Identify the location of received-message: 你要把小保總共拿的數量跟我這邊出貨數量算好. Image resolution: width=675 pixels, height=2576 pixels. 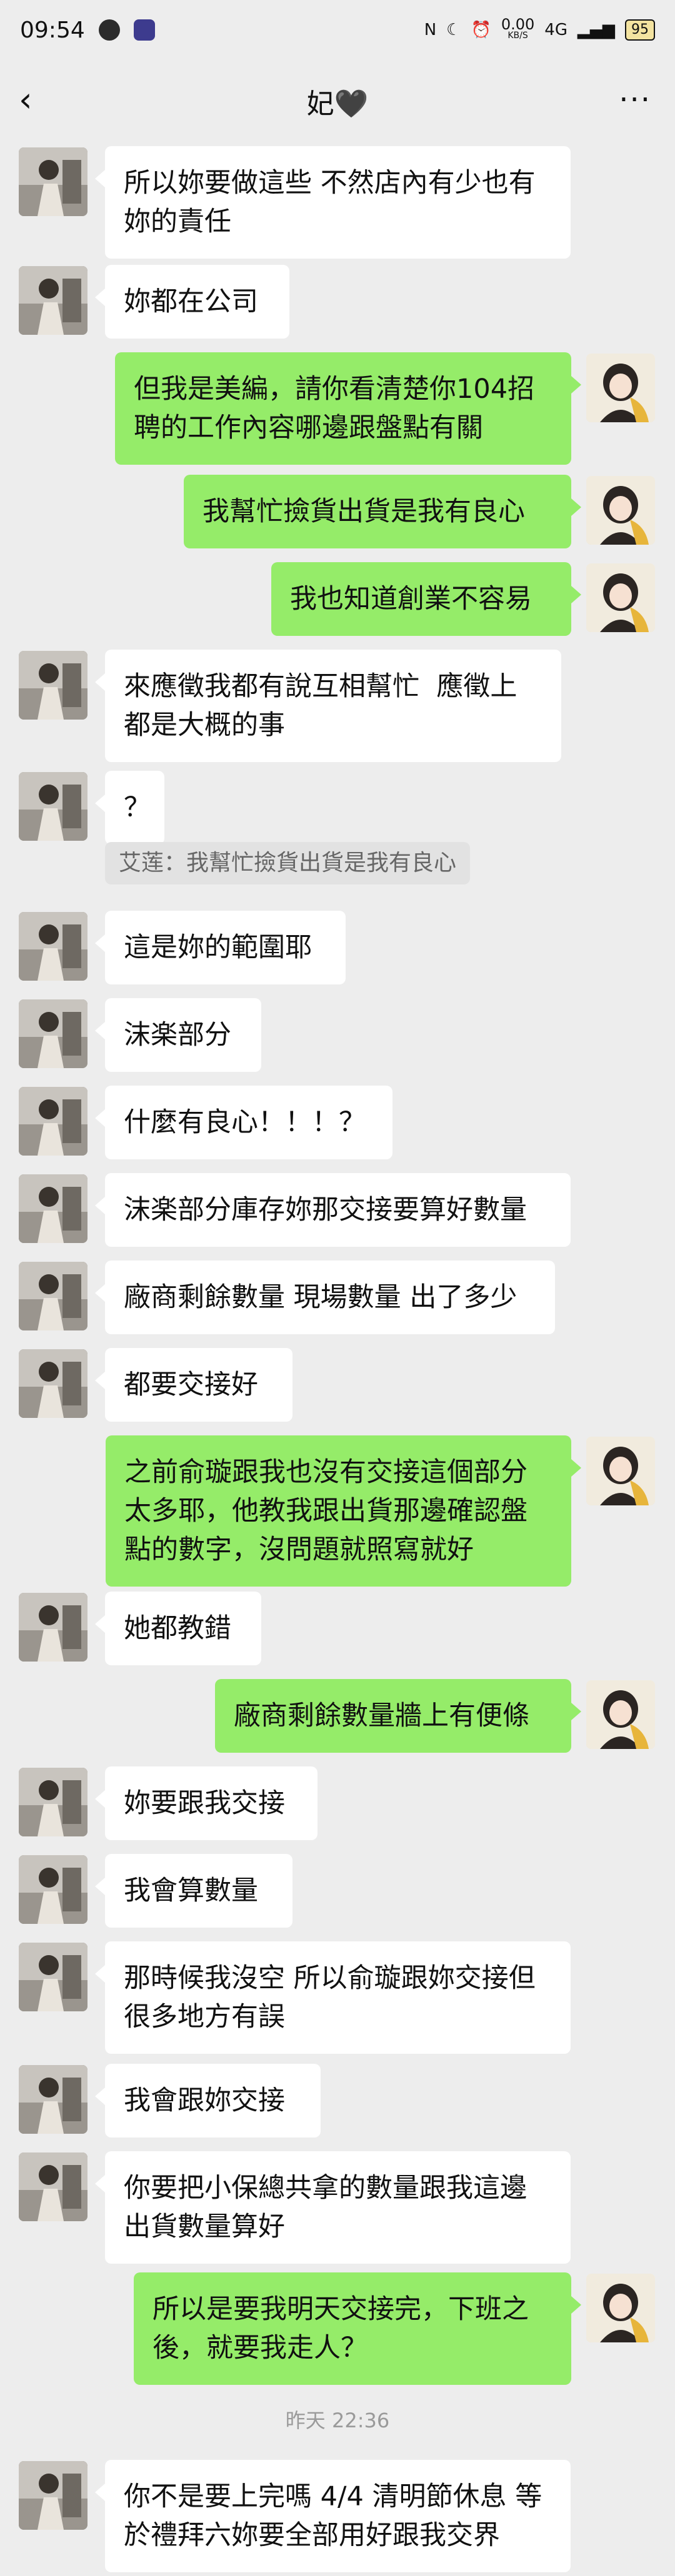
(337, 2207).